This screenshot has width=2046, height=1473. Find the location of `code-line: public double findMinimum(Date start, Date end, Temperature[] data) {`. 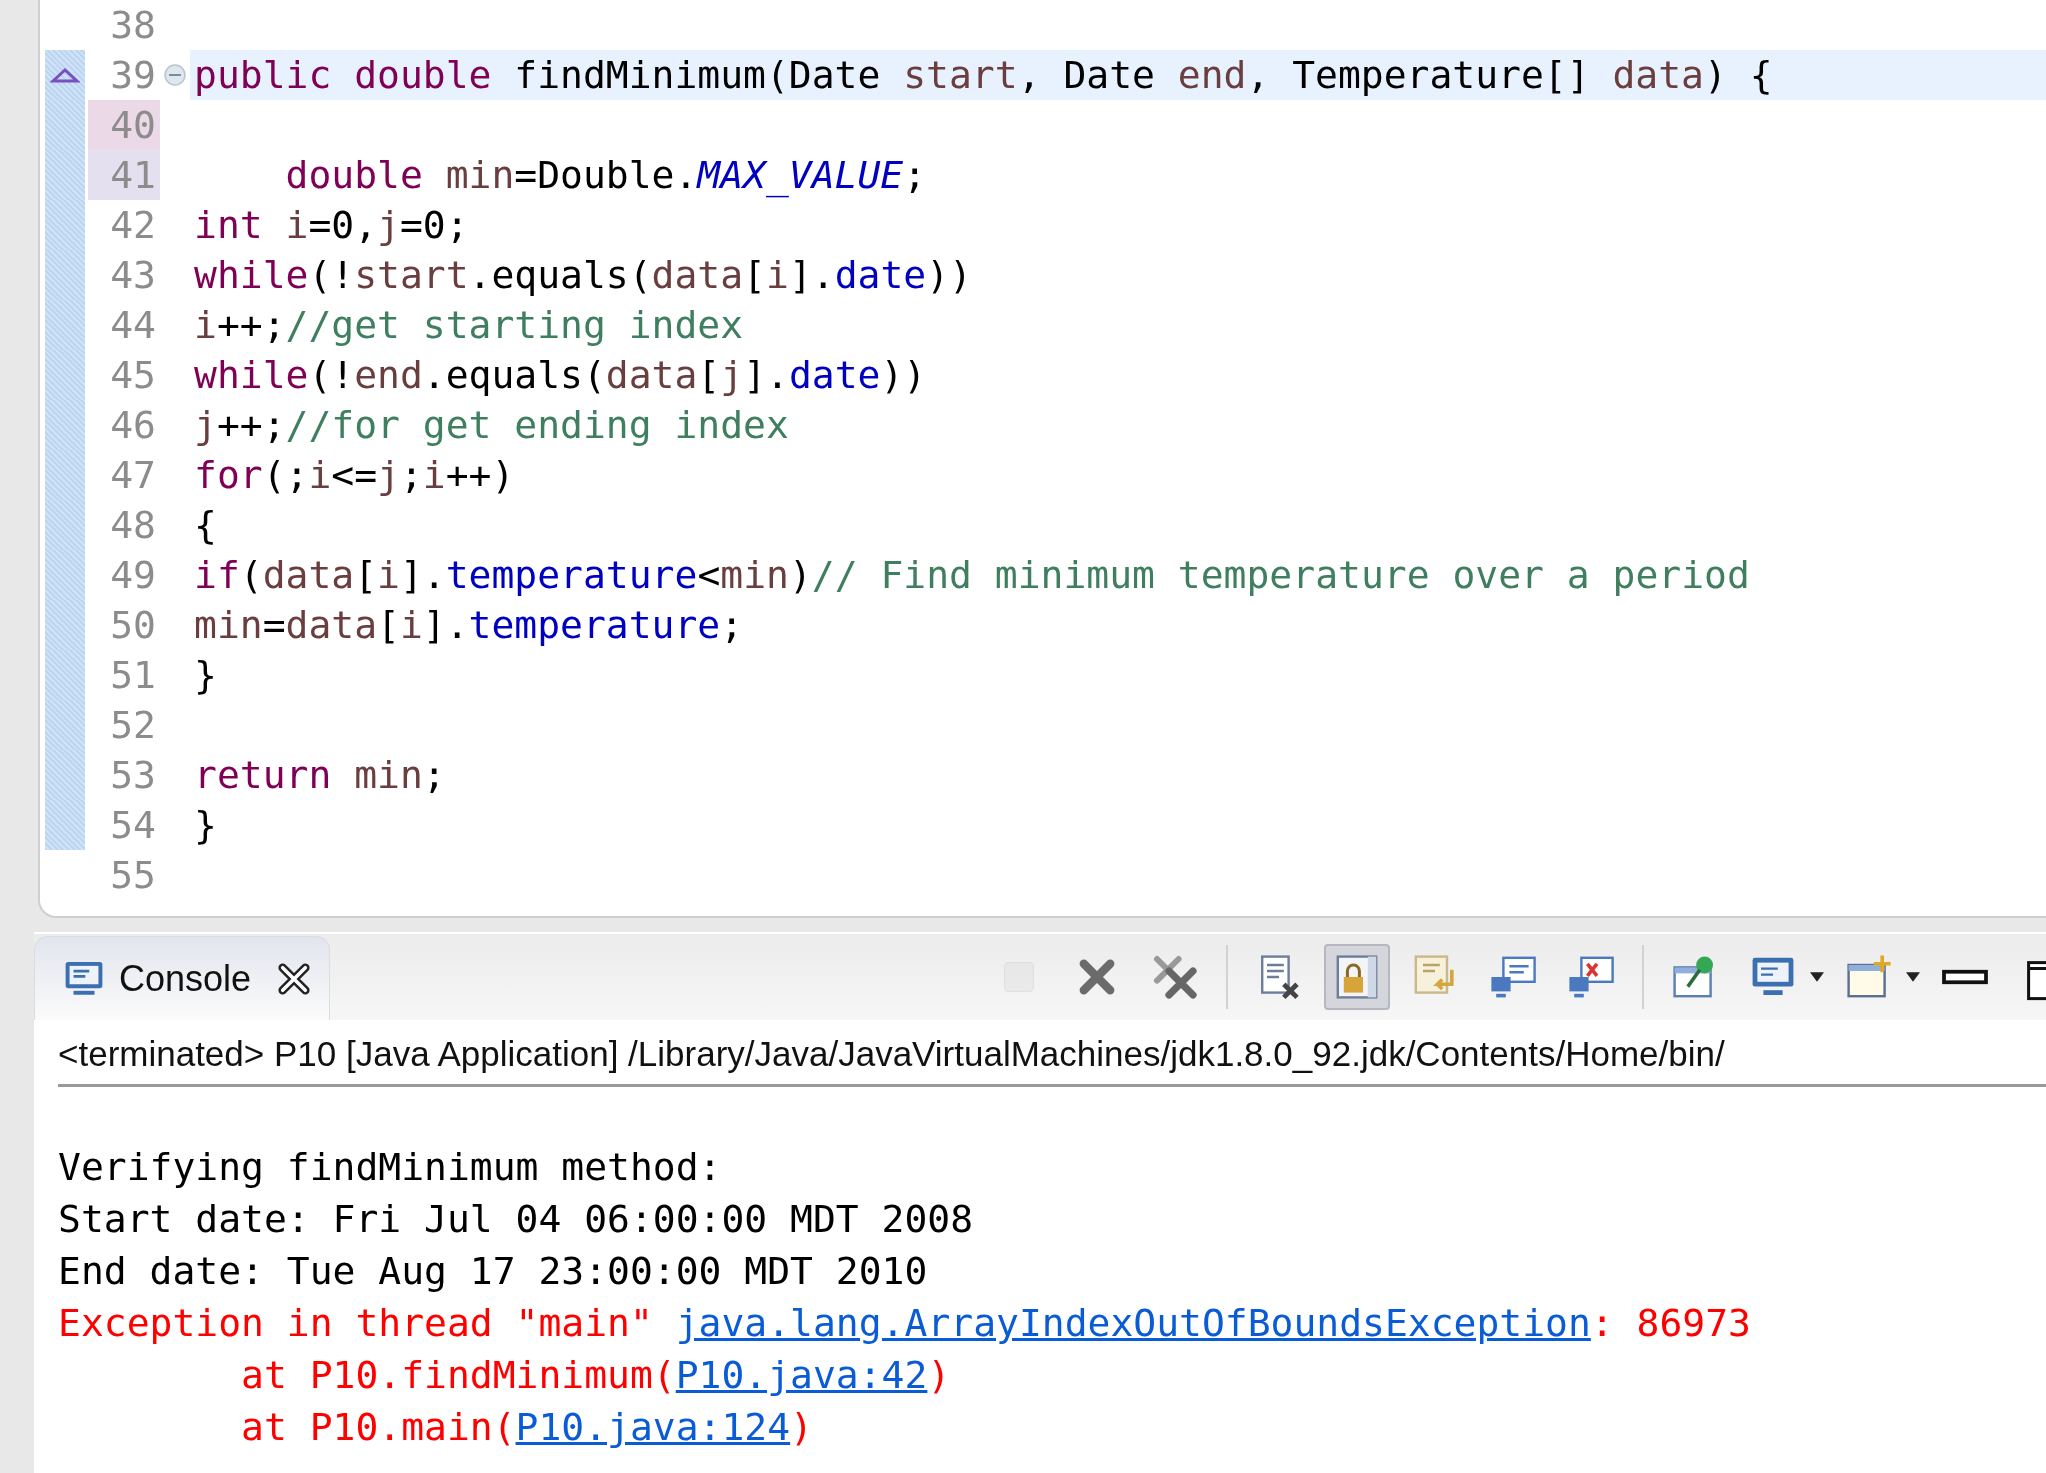

code-line: public double findMinimum(Date start, Date end, Temperature[] data) { is located at coordinates (983, 75).